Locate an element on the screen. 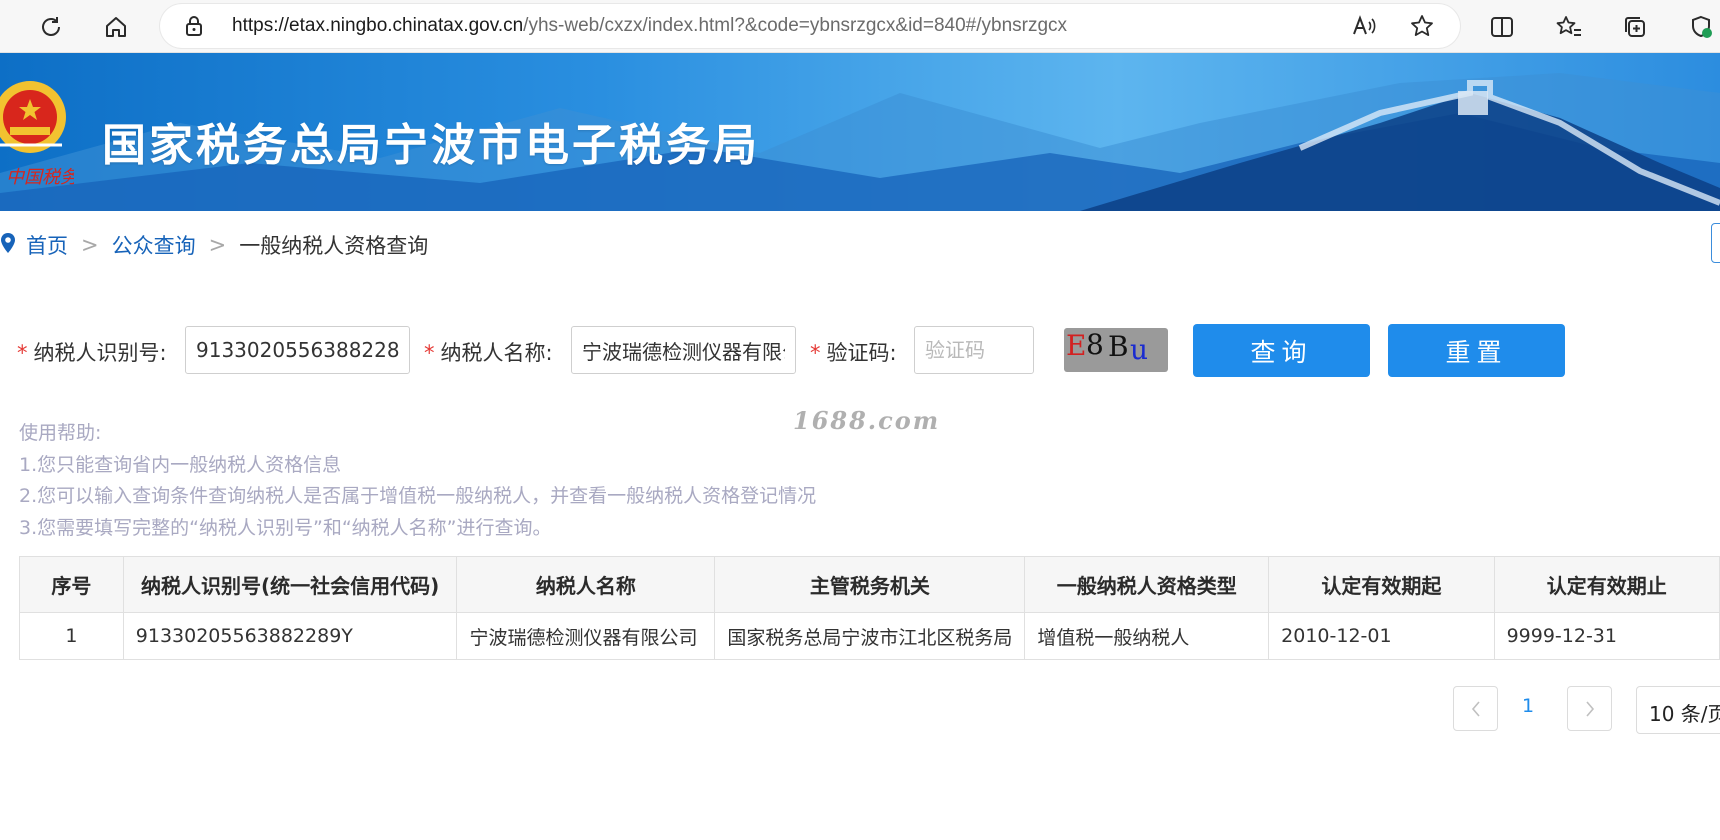 This screenshot has height=840, width=1720. column-header: 主管税务机关 is located at coordinates (870, 584).